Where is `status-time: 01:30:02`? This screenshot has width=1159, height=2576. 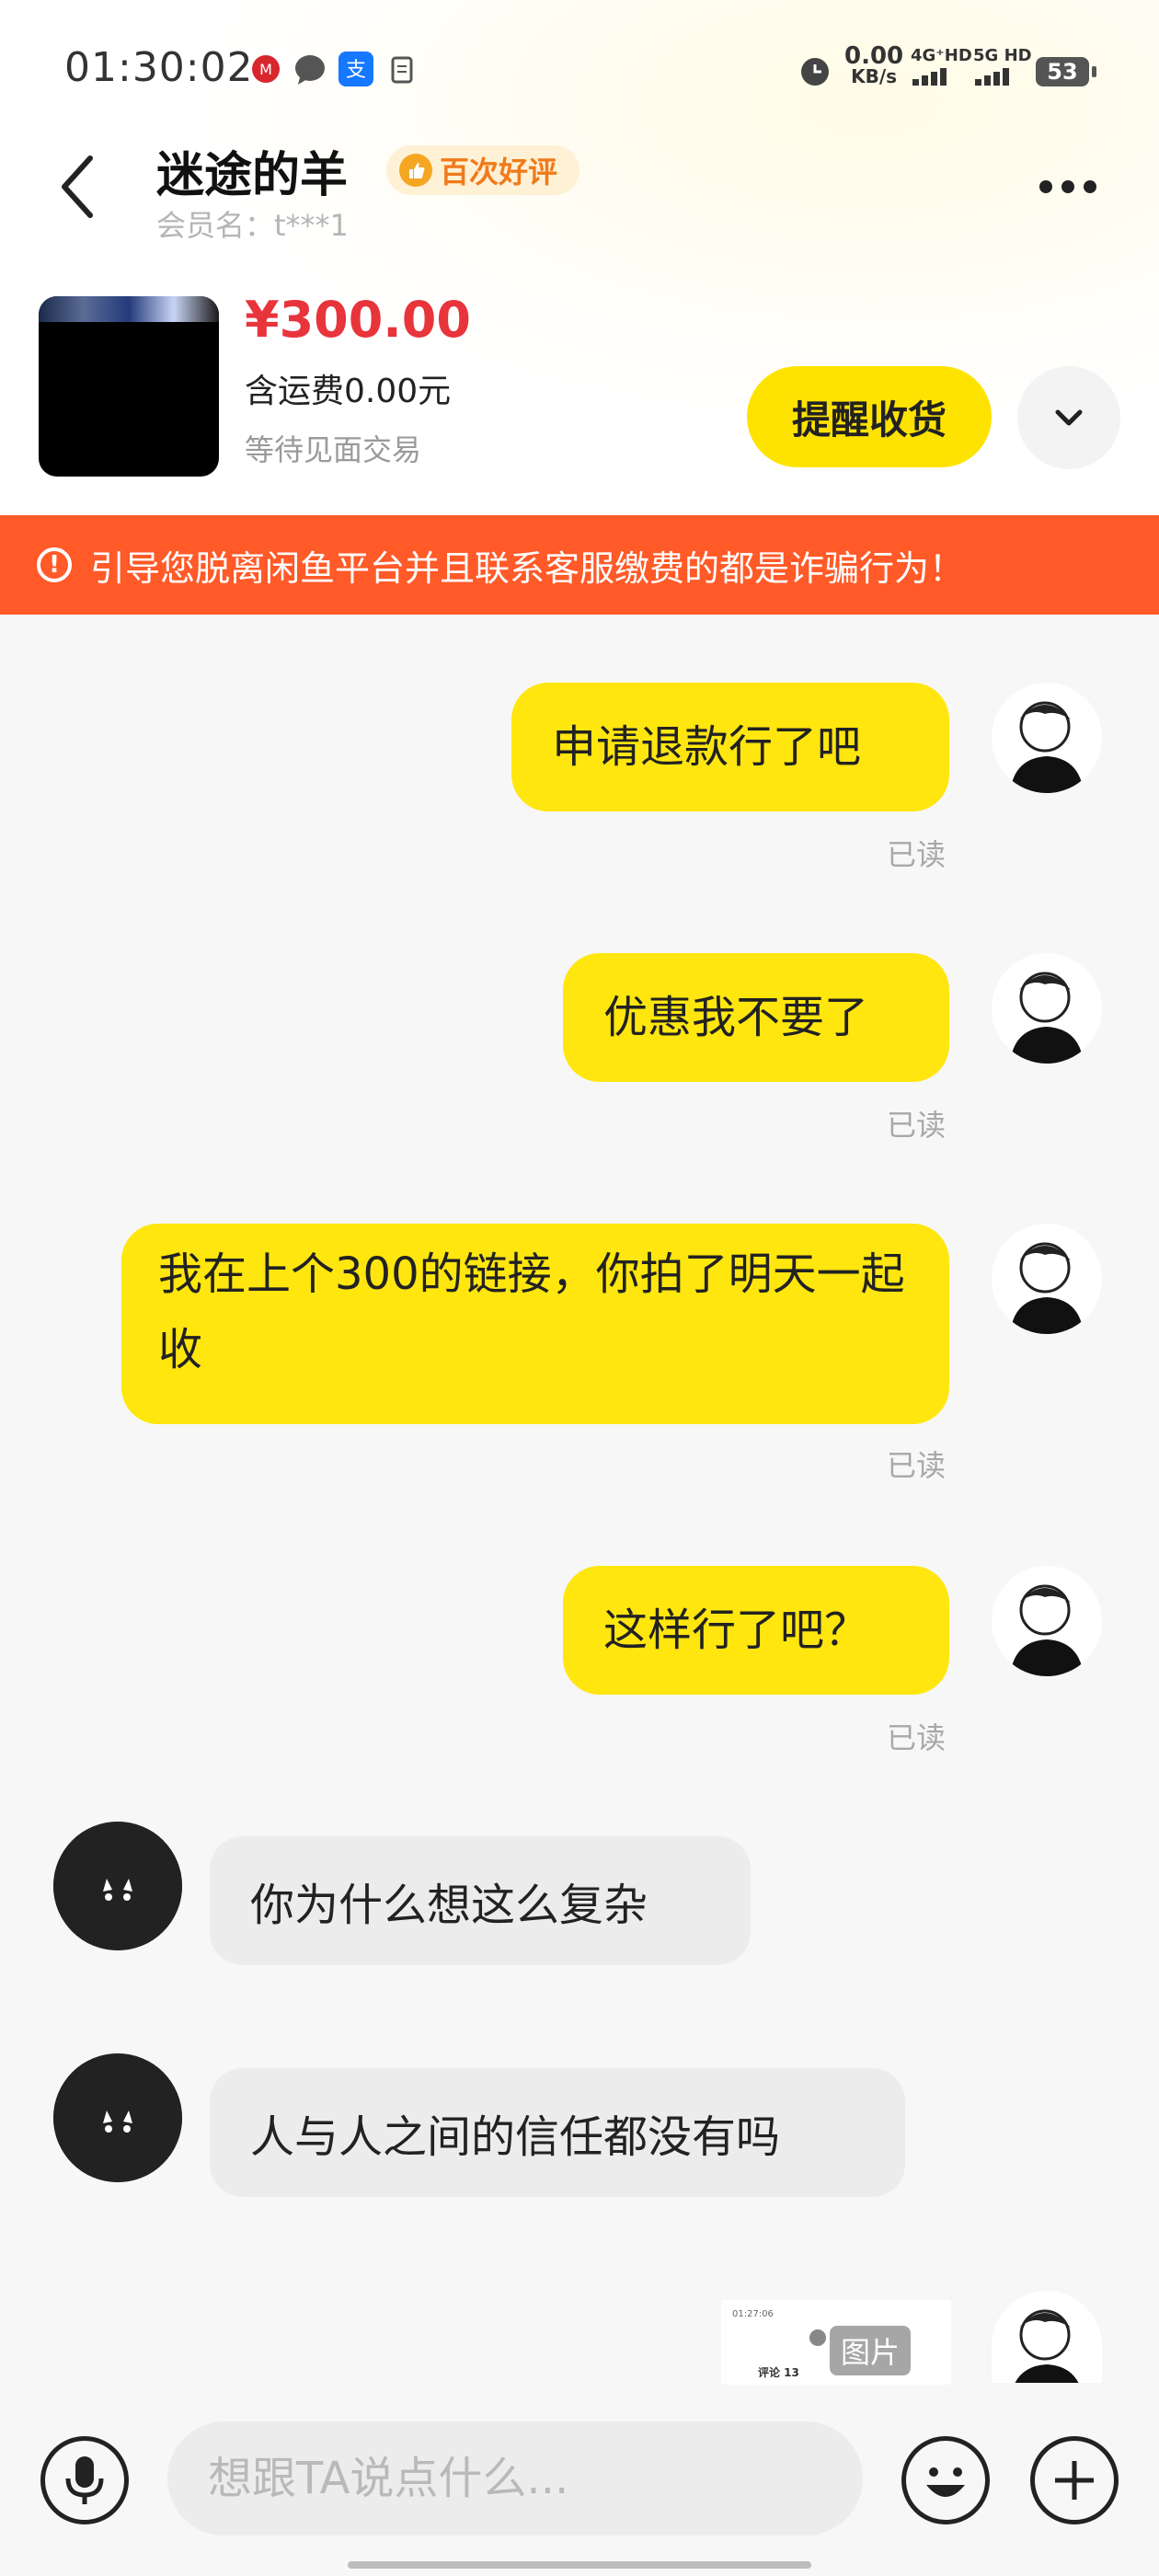 status-time: 01:30:02 is located at coordinates (159, 67).